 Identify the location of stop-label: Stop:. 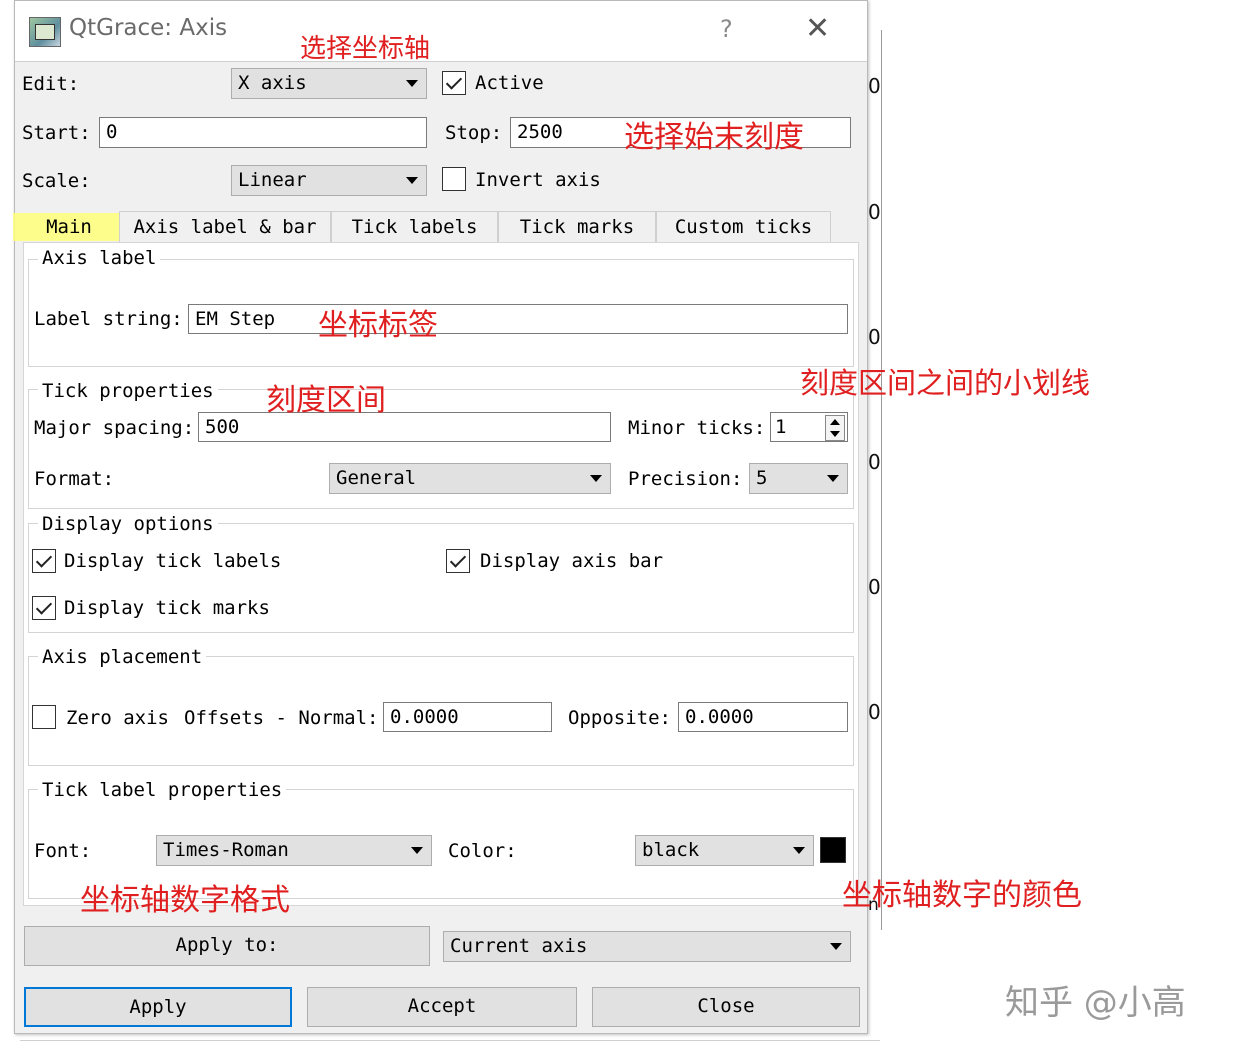
(474, 133).